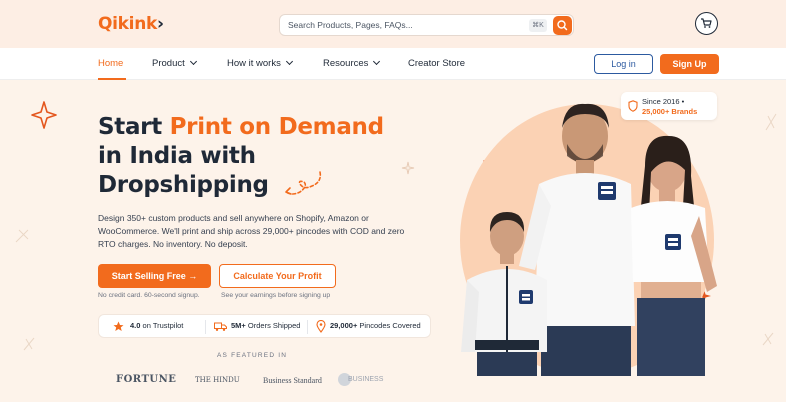 This screenshot has height=402, width=786. What do you see at coordinates (128, 24) in the screenshot?
I see `logo-text: Qikink` at bounding box center [128, 24].